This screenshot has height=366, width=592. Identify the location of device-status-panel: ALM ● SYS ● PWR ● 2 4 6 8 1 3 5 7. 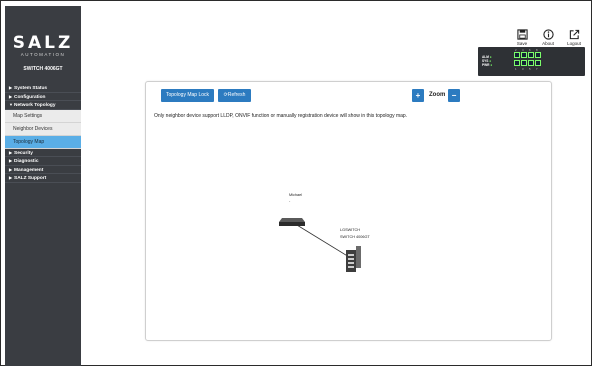
(531, 61).